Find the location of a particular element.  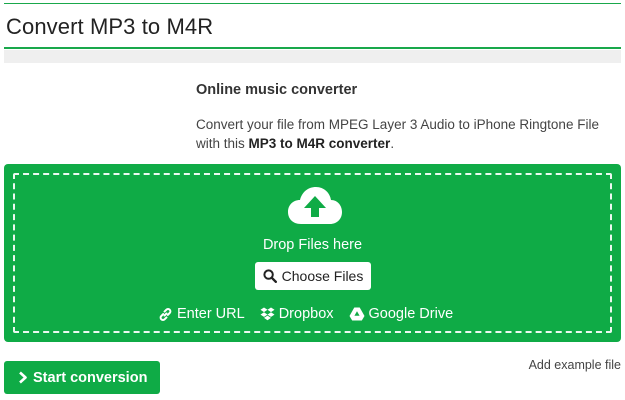

intro-text-bold: MP3 to M4R converter is located at coordinates (319, 143).